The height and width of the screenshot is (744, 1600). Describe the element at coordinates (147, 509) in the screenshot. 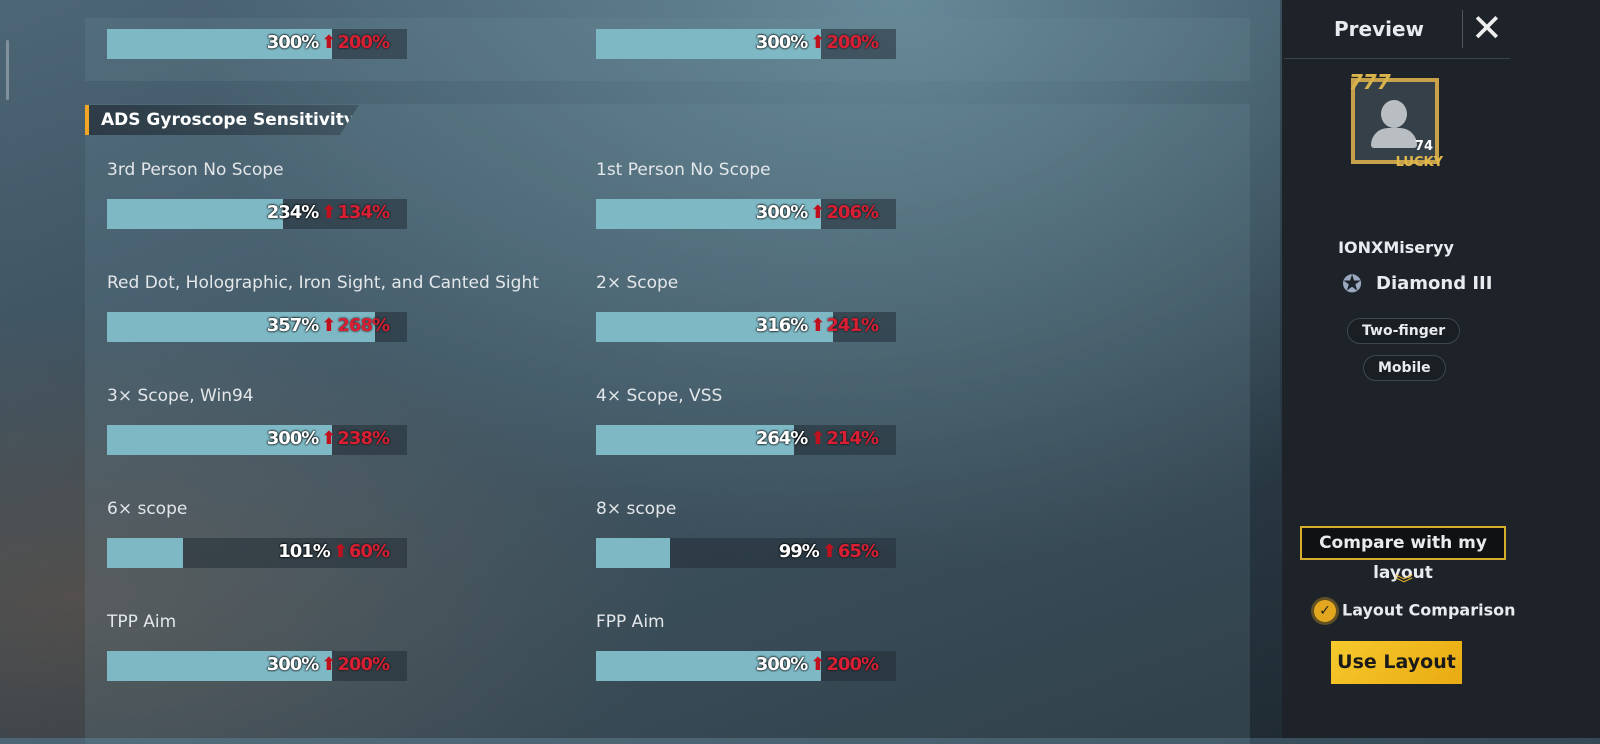

I see `setting-label: 6× scope` at that location.